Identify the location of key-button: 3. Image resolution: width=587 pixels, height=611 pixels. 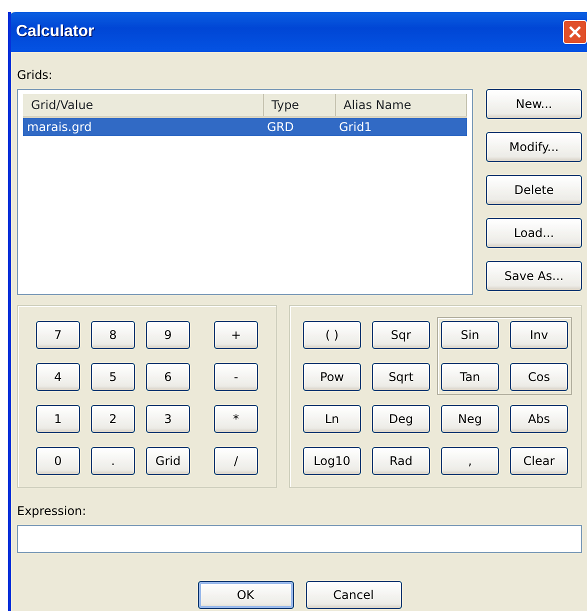
(168, 419).